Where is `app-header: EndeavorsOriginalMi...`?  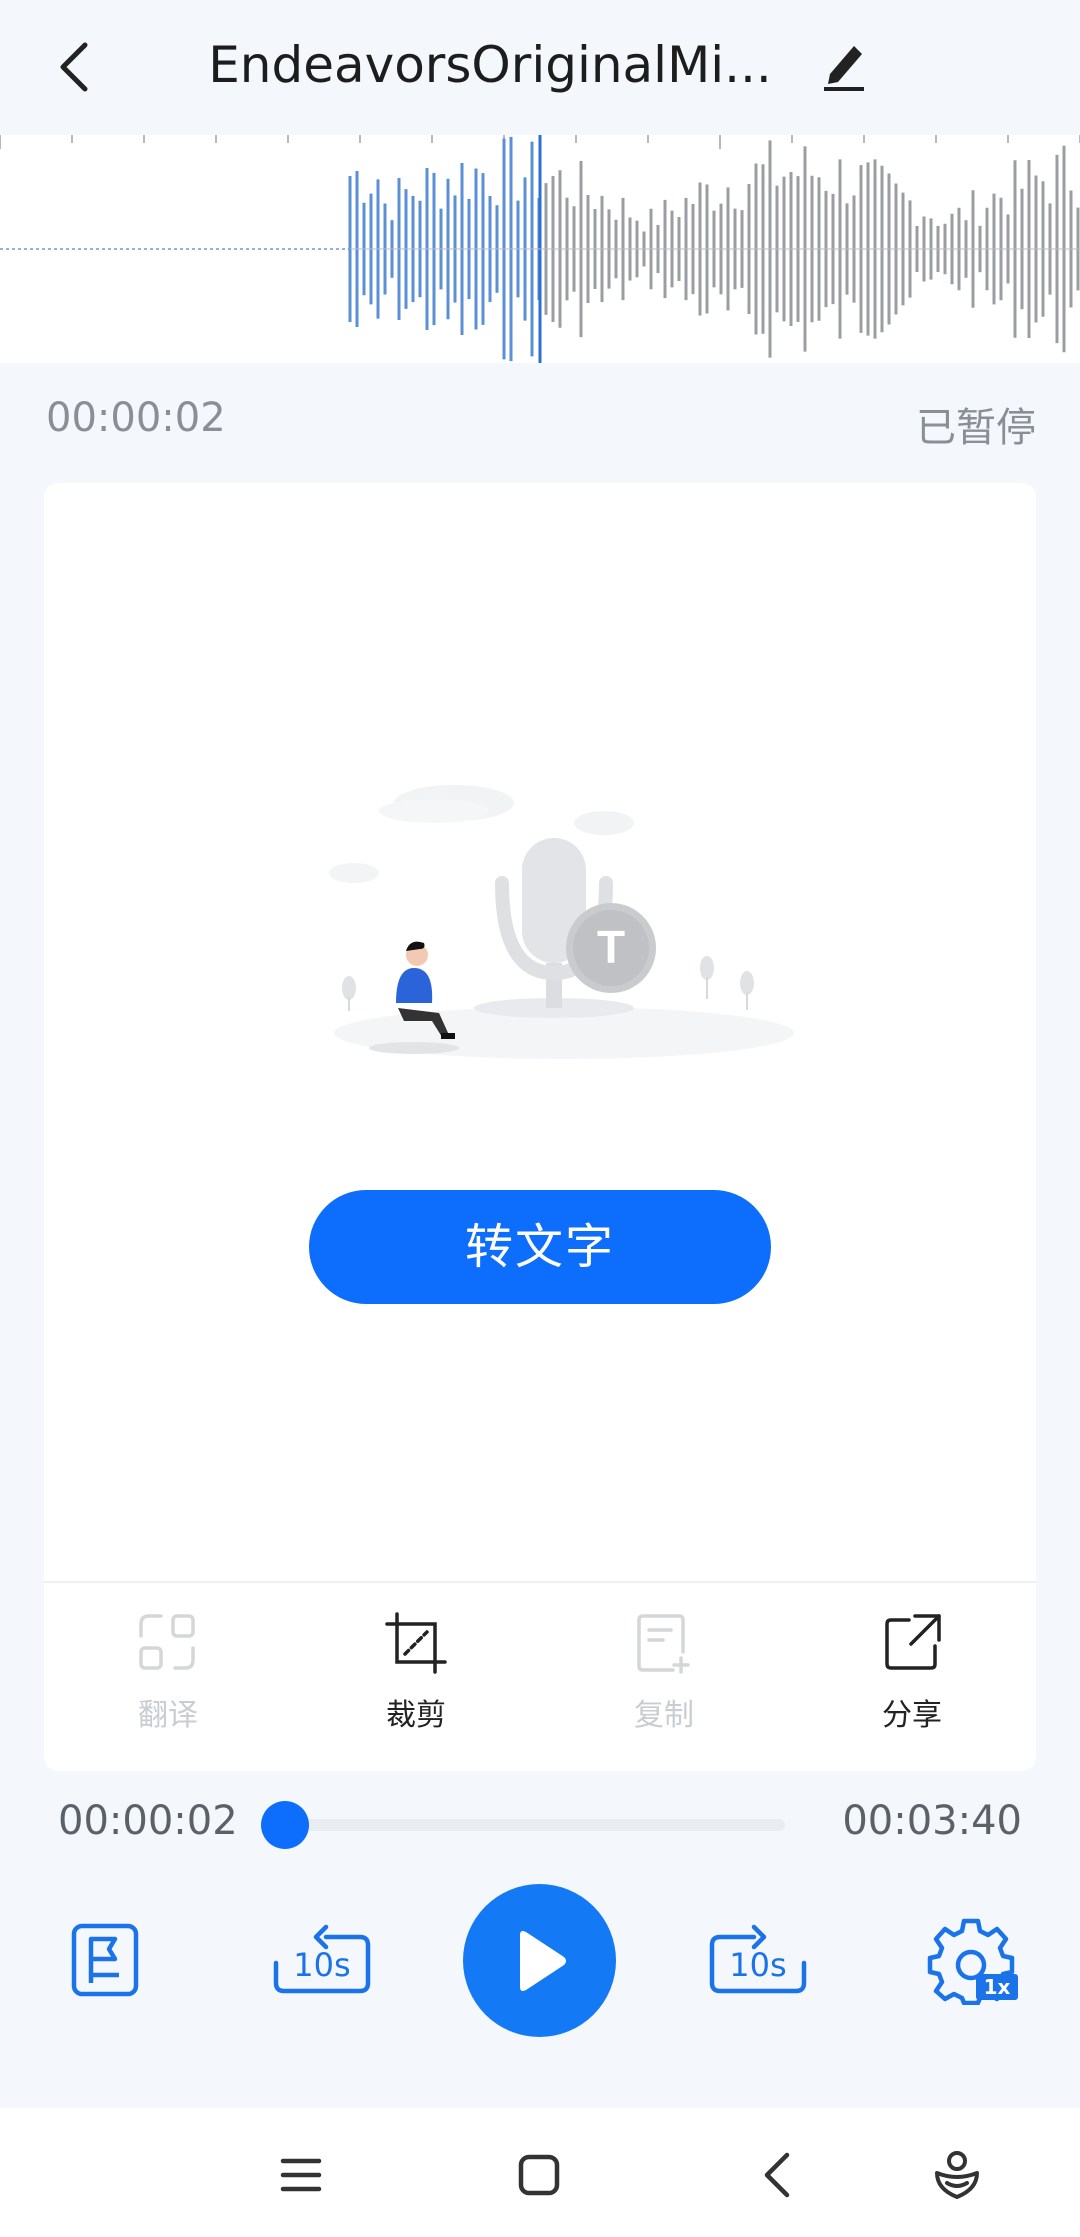
app-header: EndeavorsOriginalMi... is located at coordinates (540, 67).